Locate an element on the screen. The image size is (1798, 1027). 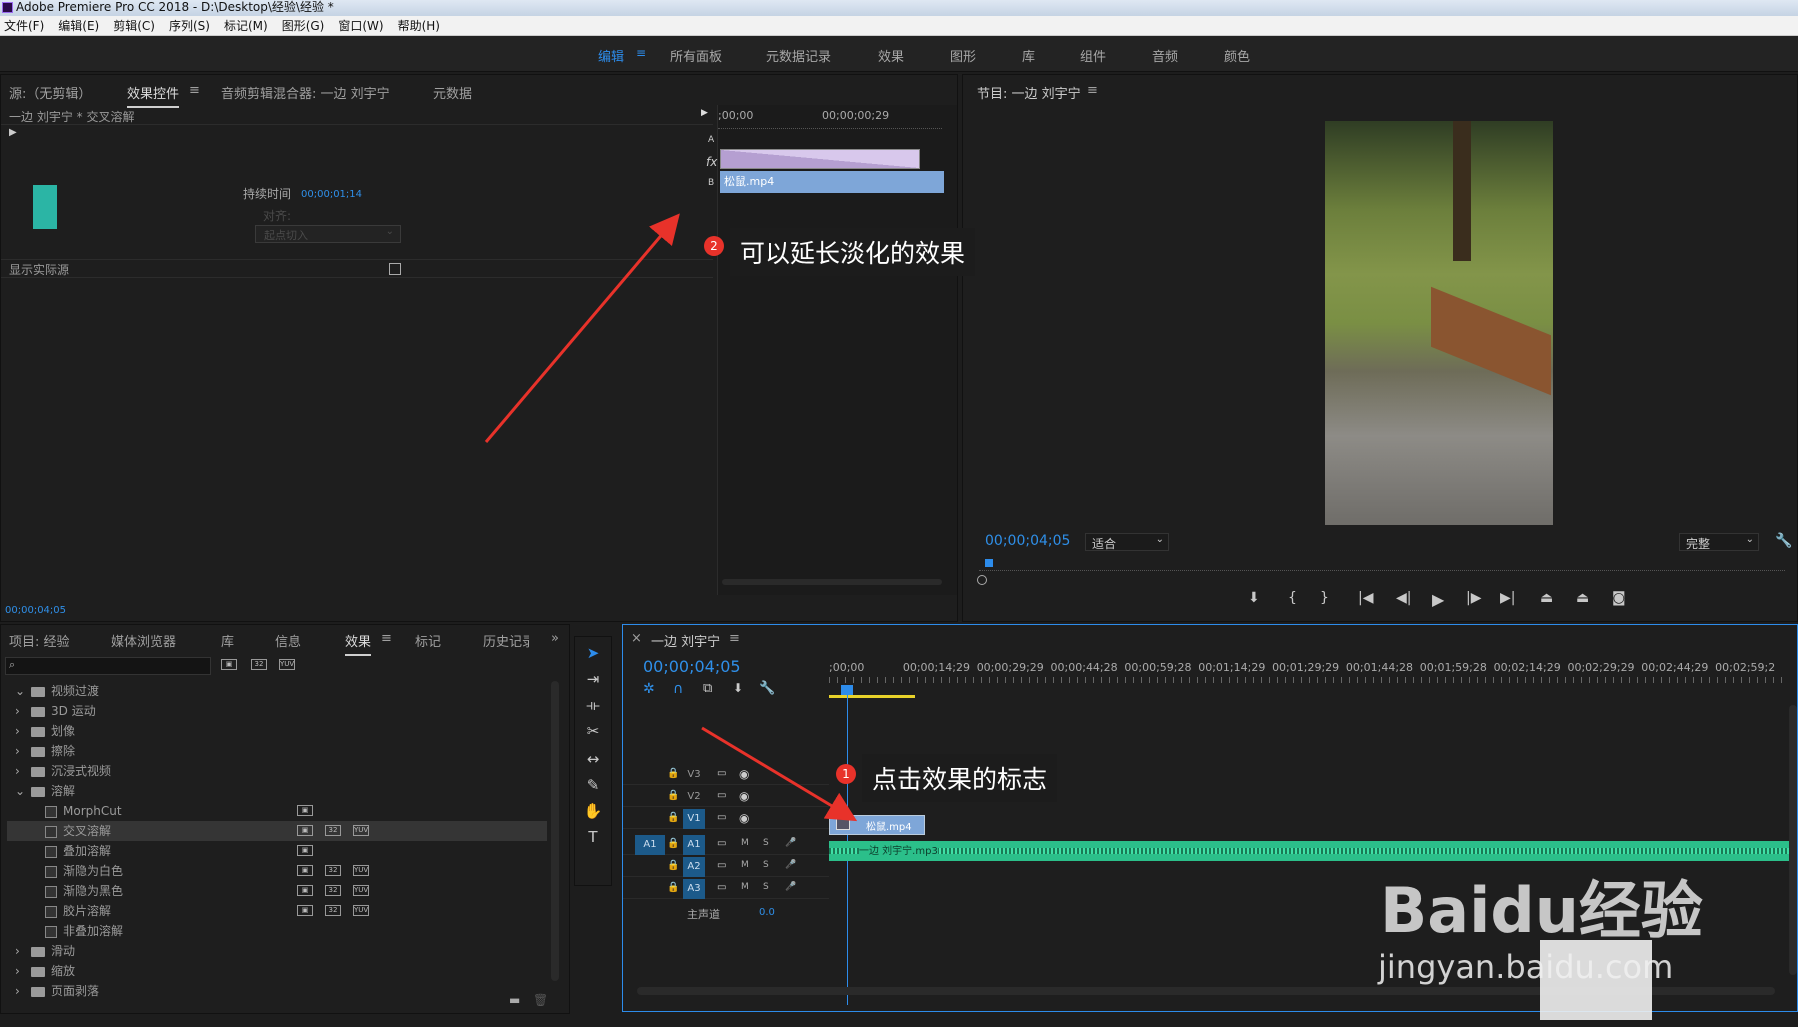
arrow-to-transition is located at coordinates (582, 328).